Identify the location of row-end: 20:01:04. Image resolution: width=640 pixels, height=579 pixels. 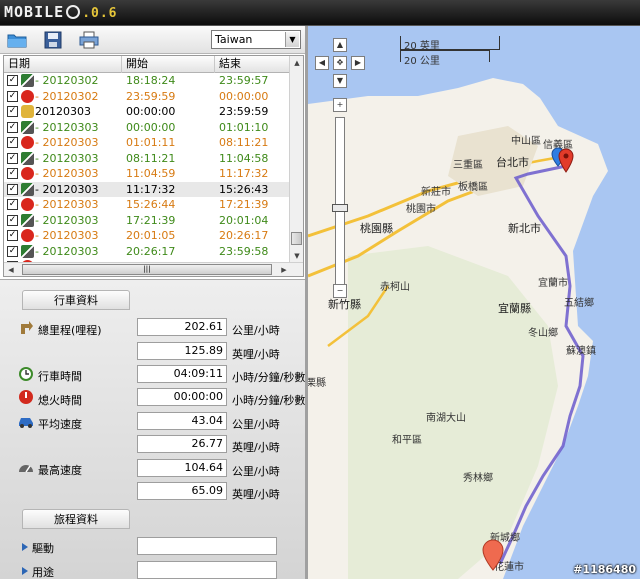
(244, 220).